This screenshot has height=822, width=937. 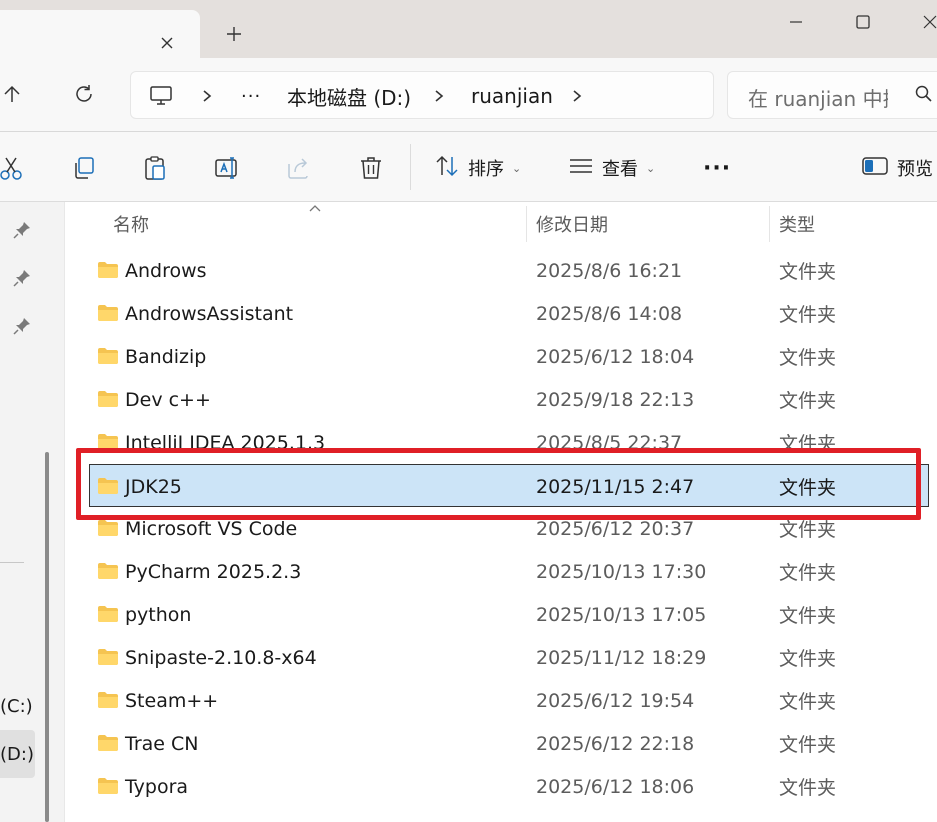 I want to click on breadcrumb-ruanjian: ruanjian, so click(x=512, y=96).